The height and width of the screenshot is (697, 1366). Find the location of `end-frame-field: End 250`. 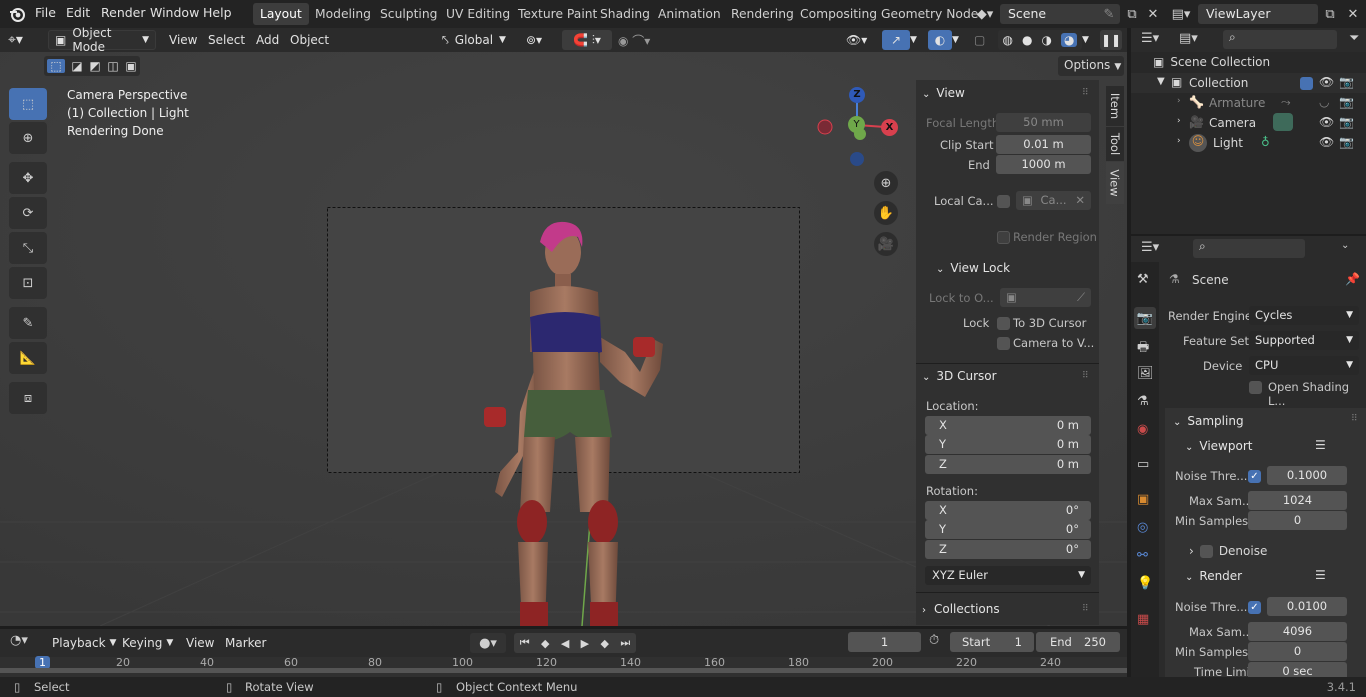

end-frame-field: End 250 is located at coordinates (1078, 642).